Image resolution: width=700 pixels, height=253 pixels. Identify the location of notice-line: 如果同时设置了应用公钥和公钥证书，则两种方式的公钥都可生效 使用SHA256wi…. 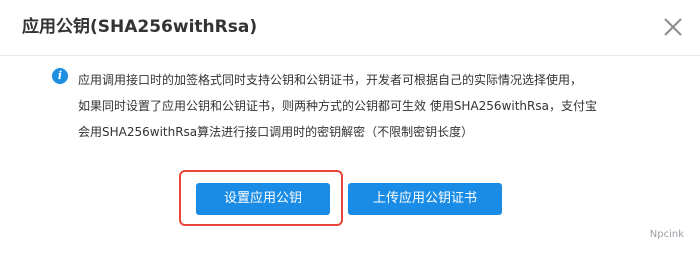
(337, 106).